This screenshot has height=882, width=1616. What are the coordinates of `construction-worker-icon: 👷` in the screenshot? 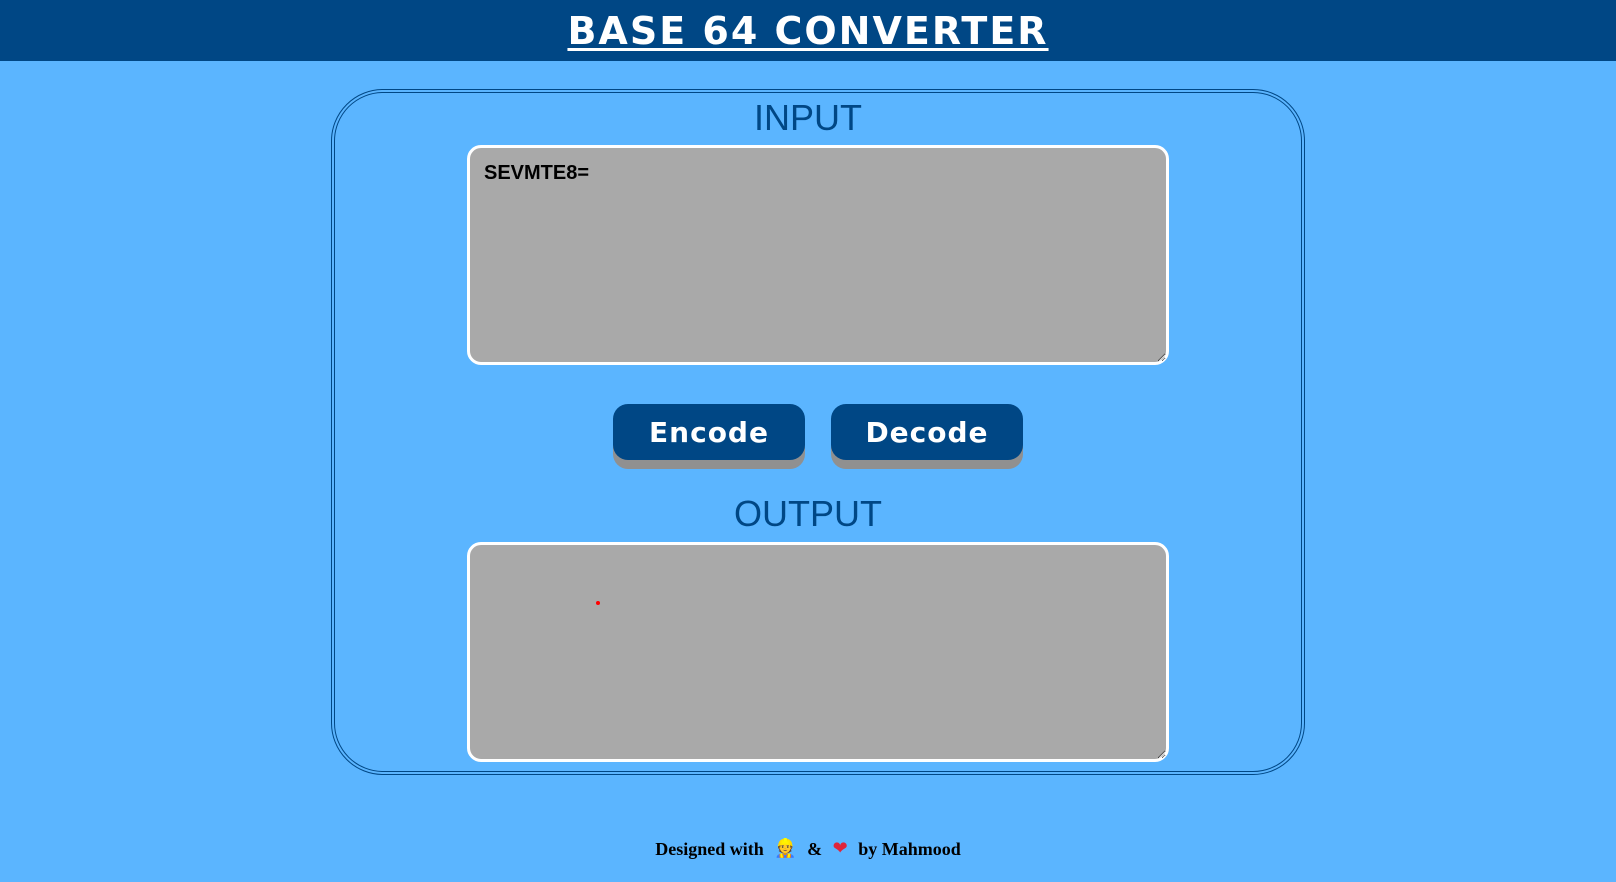 It's located at (785, 848).